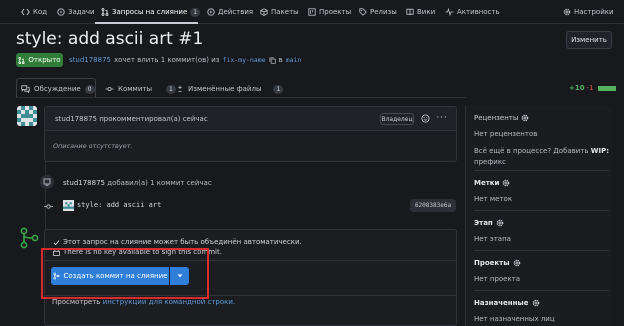 The height and width of the screenshot is (326, 624). What do you see at coordinates (541, 263) in the screenshot?
I see `projects-heading: Проекты` at bounding box center [541, 263].